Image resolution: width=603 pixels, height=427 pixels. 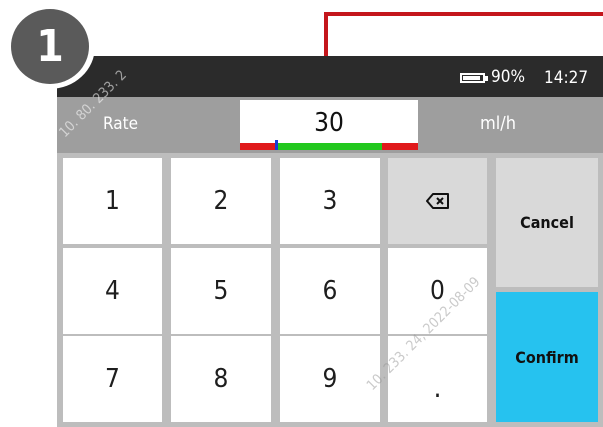 I want to click on range-indicator-bar, so click(x=329, y=145).